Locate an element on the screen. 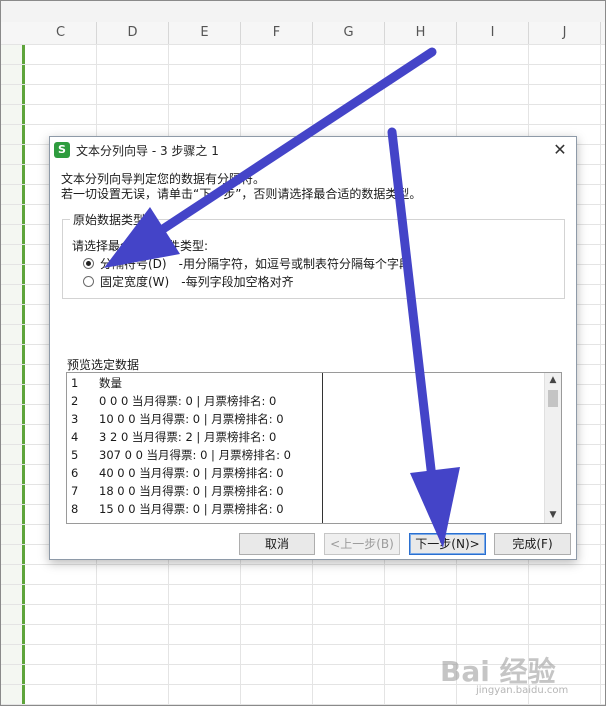 This screenshot has height=706, width=606. column-header-e: E is located at coordinates (205, 33).